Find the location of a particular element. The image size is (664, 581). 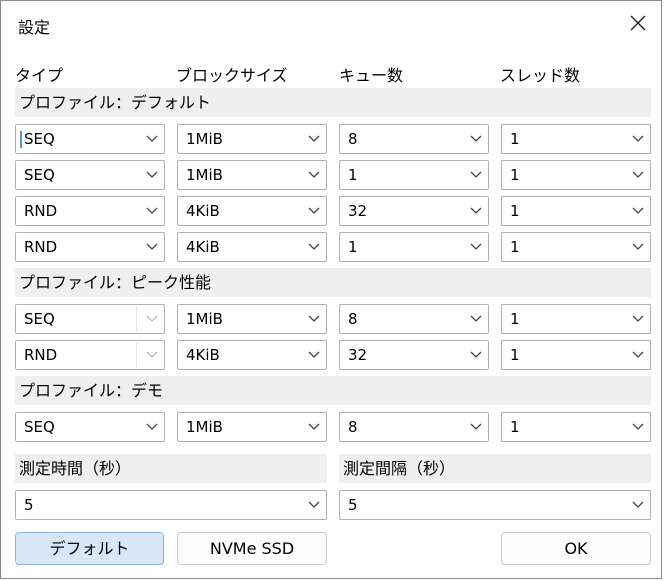

close-icon is located at coordinates (638, 23).